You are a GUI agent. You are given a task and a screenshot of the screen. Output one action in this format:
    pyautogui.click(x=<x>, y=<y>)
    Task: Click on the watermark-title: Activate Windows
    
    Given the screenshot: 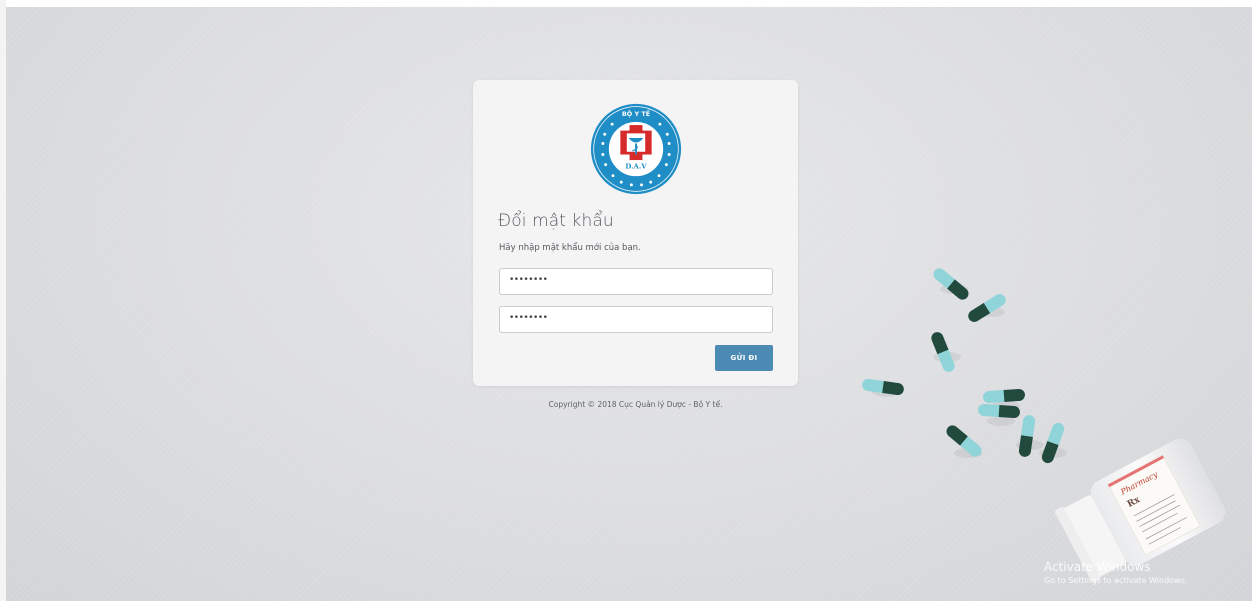 What is the action you would take?
    pyautogui.click(x=1097, y=567)
    